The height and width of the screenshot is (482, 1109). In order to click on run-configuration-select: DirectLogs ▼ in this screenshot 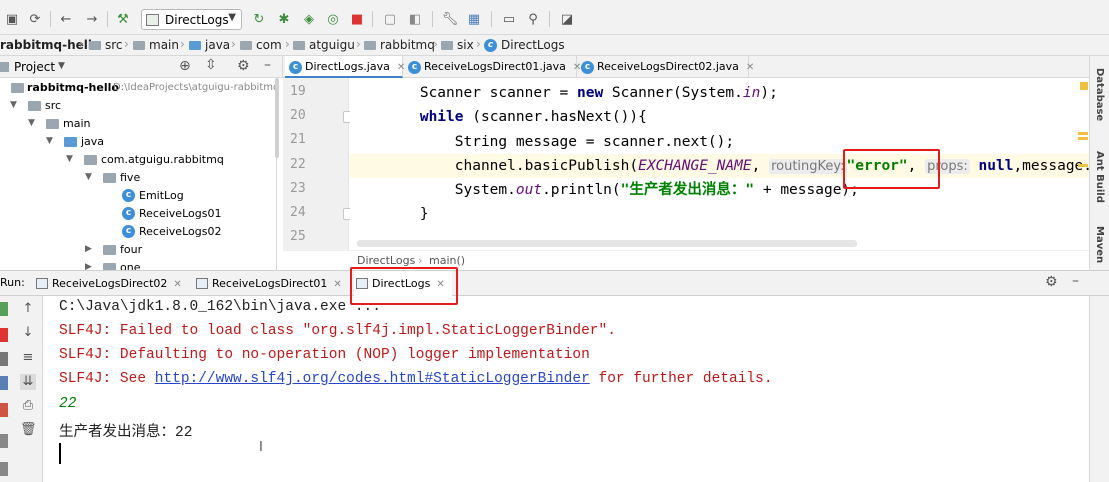, I will do `click(191, 19)`.